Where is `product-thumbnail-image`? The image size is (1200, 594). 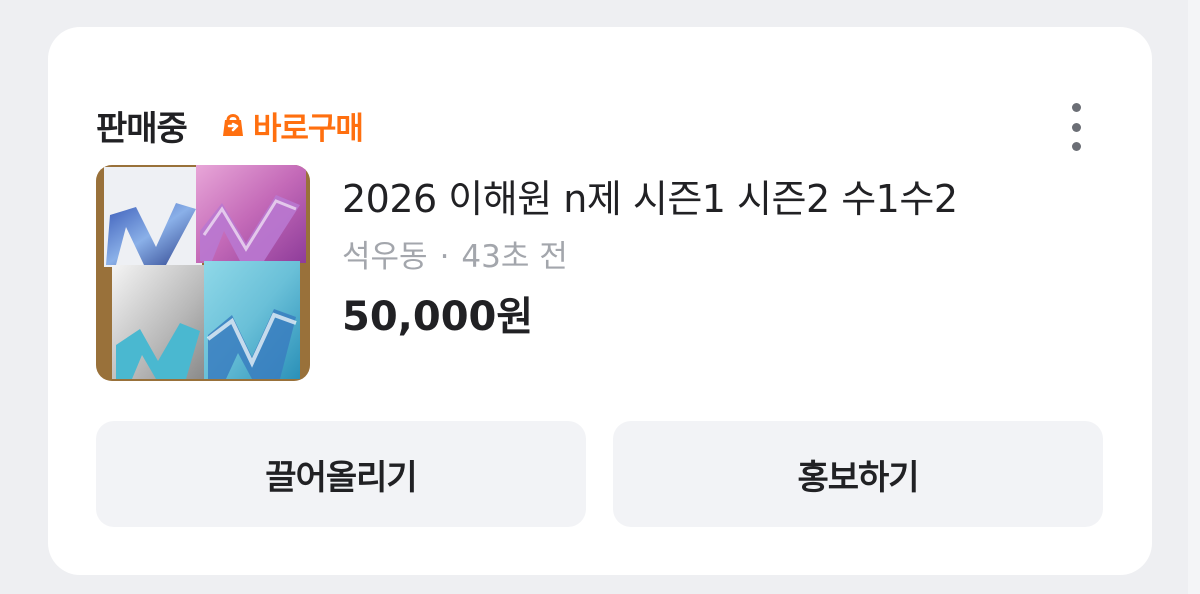 product-thumbnail-image is located at coordinates (203, 273).